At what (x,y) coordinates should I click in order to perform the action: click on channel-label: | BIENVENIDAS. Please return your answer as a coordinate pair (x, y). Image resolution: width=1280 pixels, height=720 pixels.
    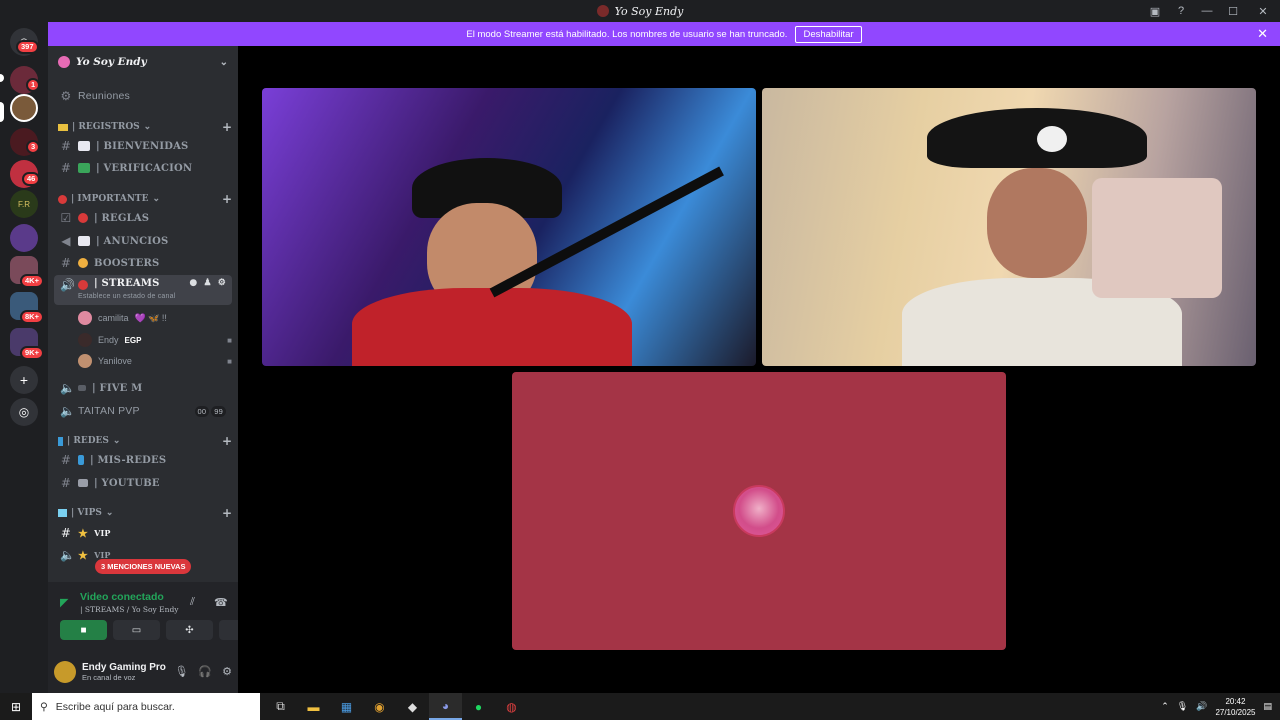
    Looking at the image, I should click on (142, 146).